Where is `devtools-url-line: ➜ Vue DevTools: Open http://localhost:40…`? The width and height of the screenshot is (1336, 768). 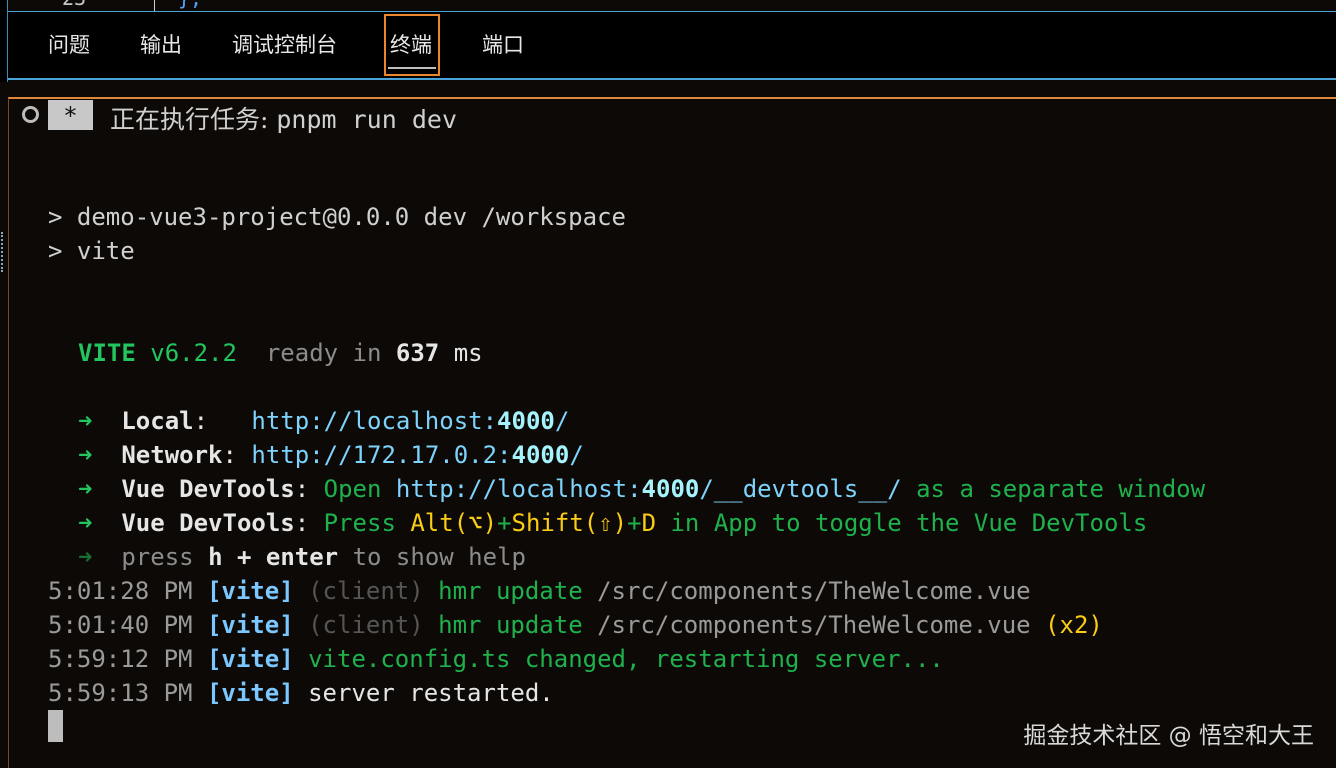 devtools-url-line: ➜ Vue DevTools: Open http://localhost:40… is located at coordinates (642, 489).